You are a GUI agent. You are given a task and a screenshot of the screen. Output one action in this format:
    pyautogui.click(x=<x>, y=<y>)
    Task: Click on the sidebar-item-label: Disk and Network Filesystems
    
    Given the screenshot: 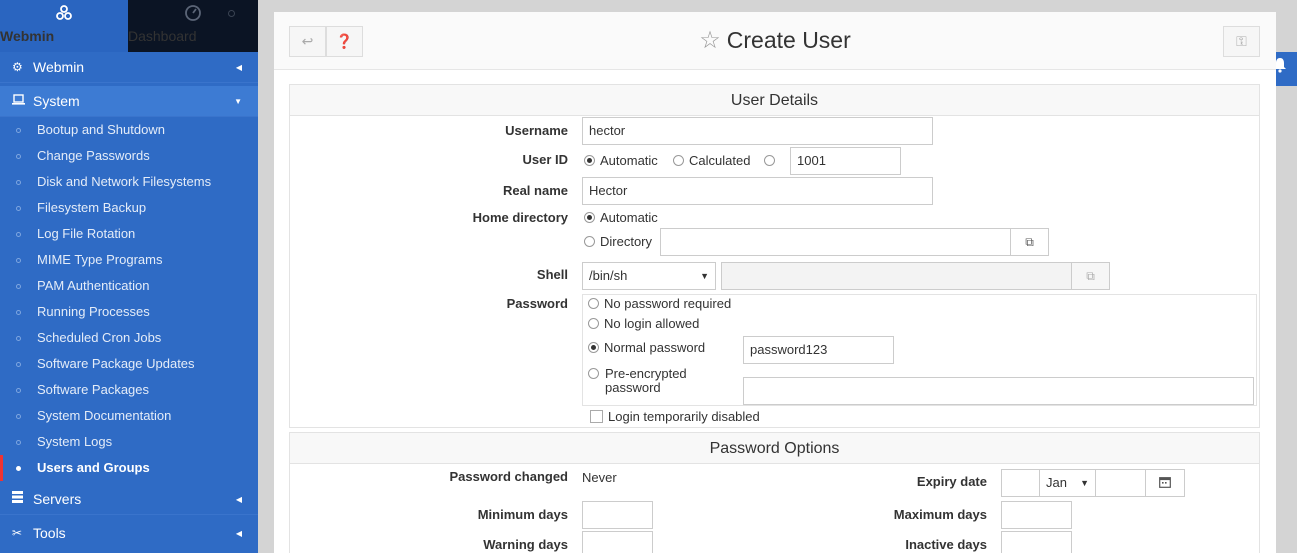 What is the action you would take?
    pyautogui.click(x=124, y=181)
    